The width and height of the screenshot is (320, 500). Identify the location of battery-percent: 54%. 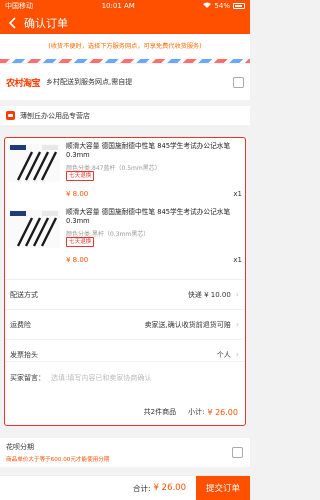
(222, 6).